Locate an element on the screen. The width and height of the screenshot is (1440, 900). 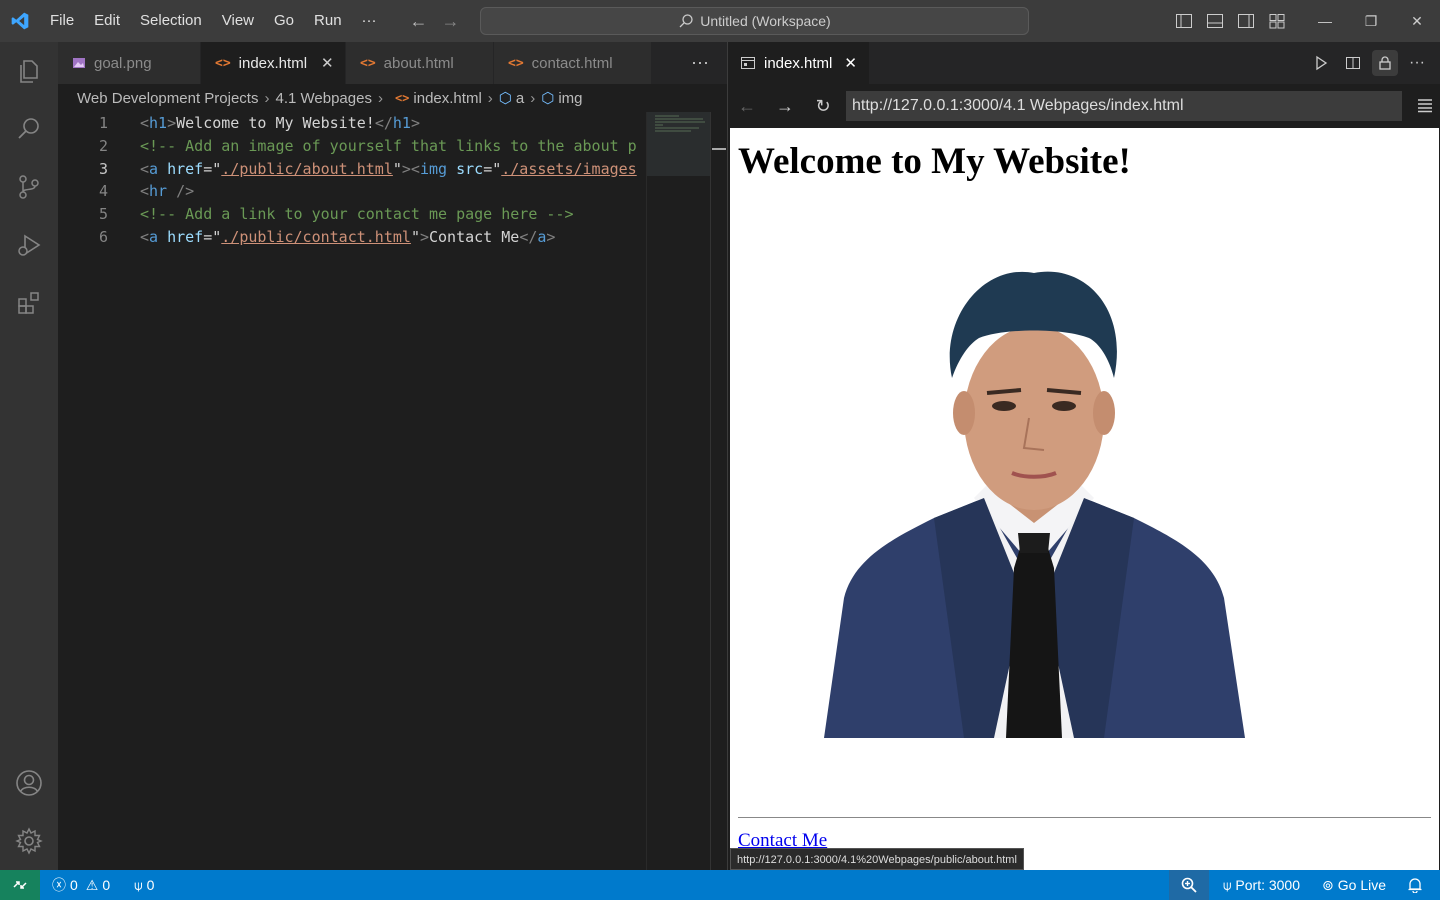
browser-back-icon: ← is located at coordinates (747, 106).